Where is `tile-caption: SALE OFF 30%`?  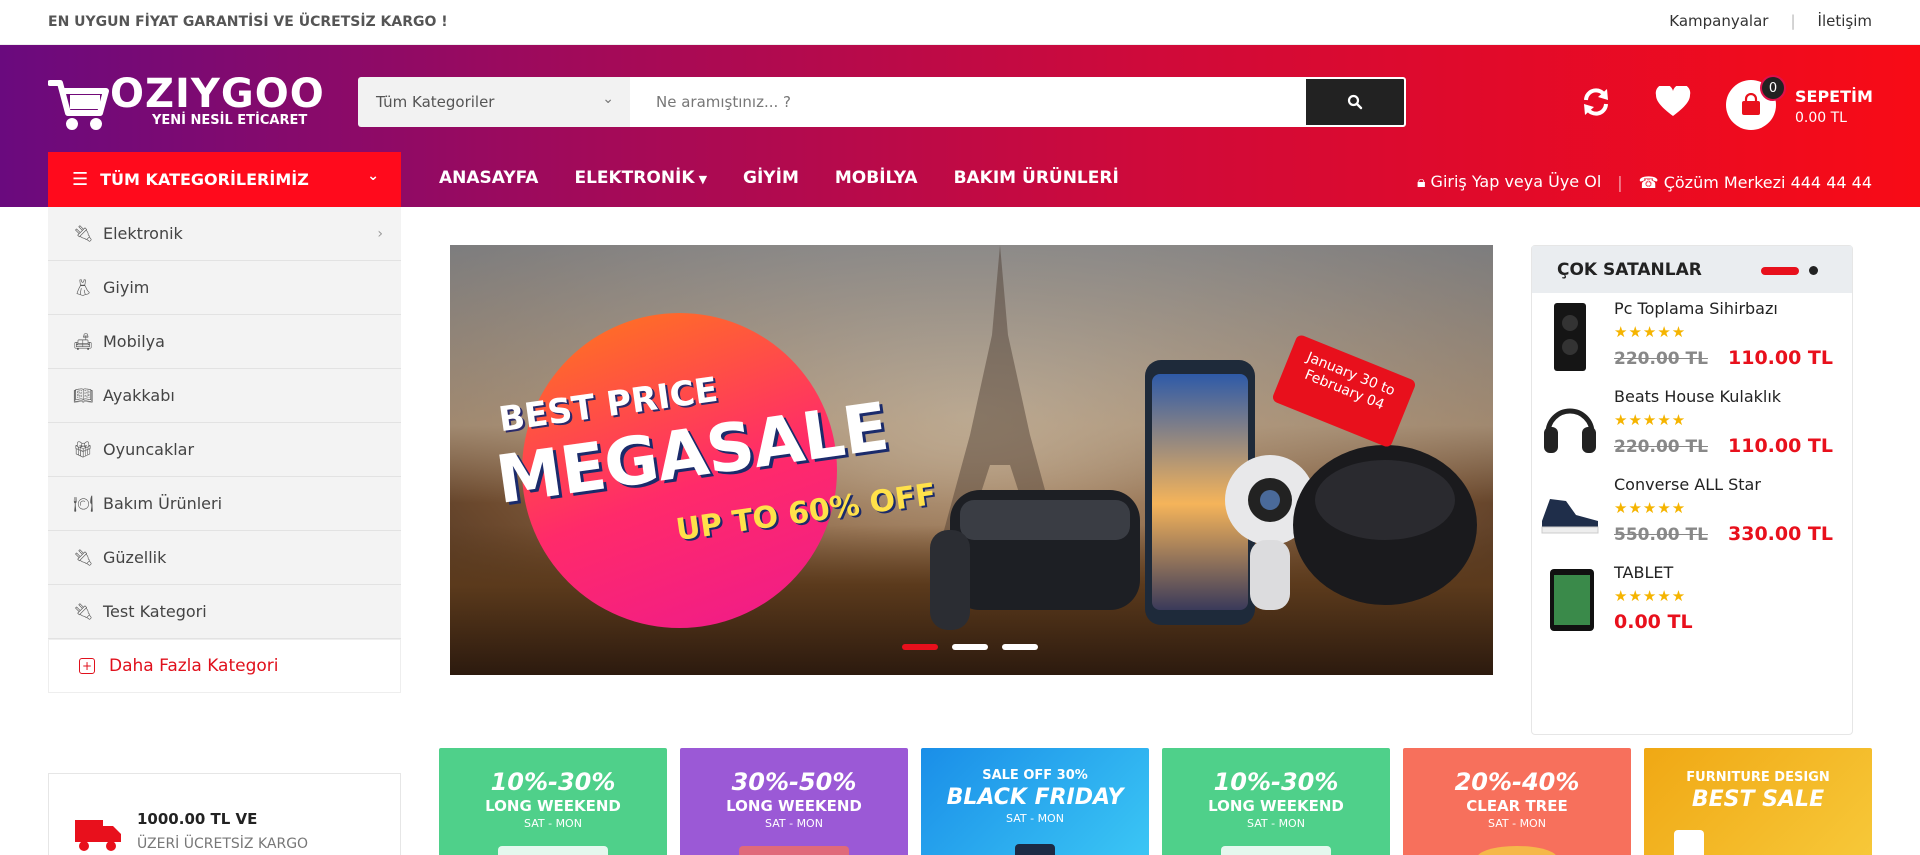 tile-caption: SALE OFF 30% is located at coordinates (1035, 775).